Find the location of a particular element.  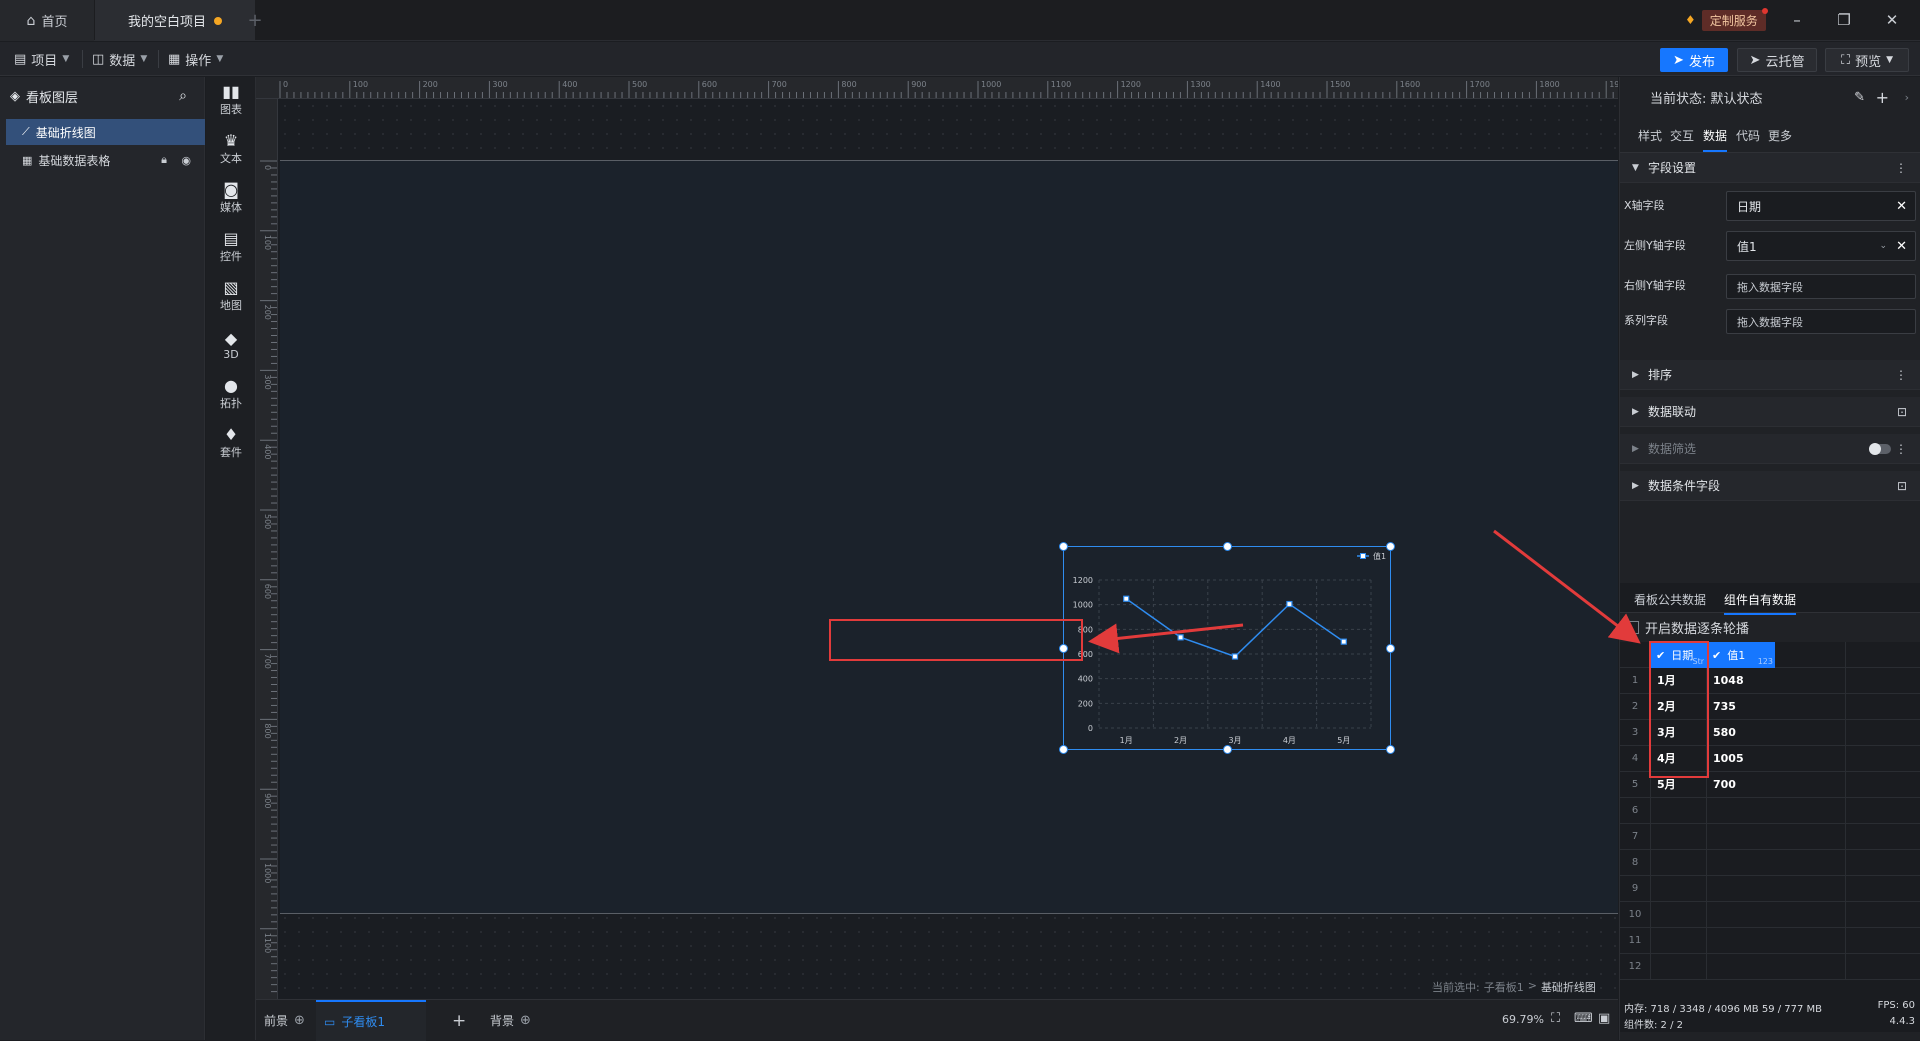

left-y-field-input: 值1 ⌄ ✕ is located at coordinates (1821, 246).